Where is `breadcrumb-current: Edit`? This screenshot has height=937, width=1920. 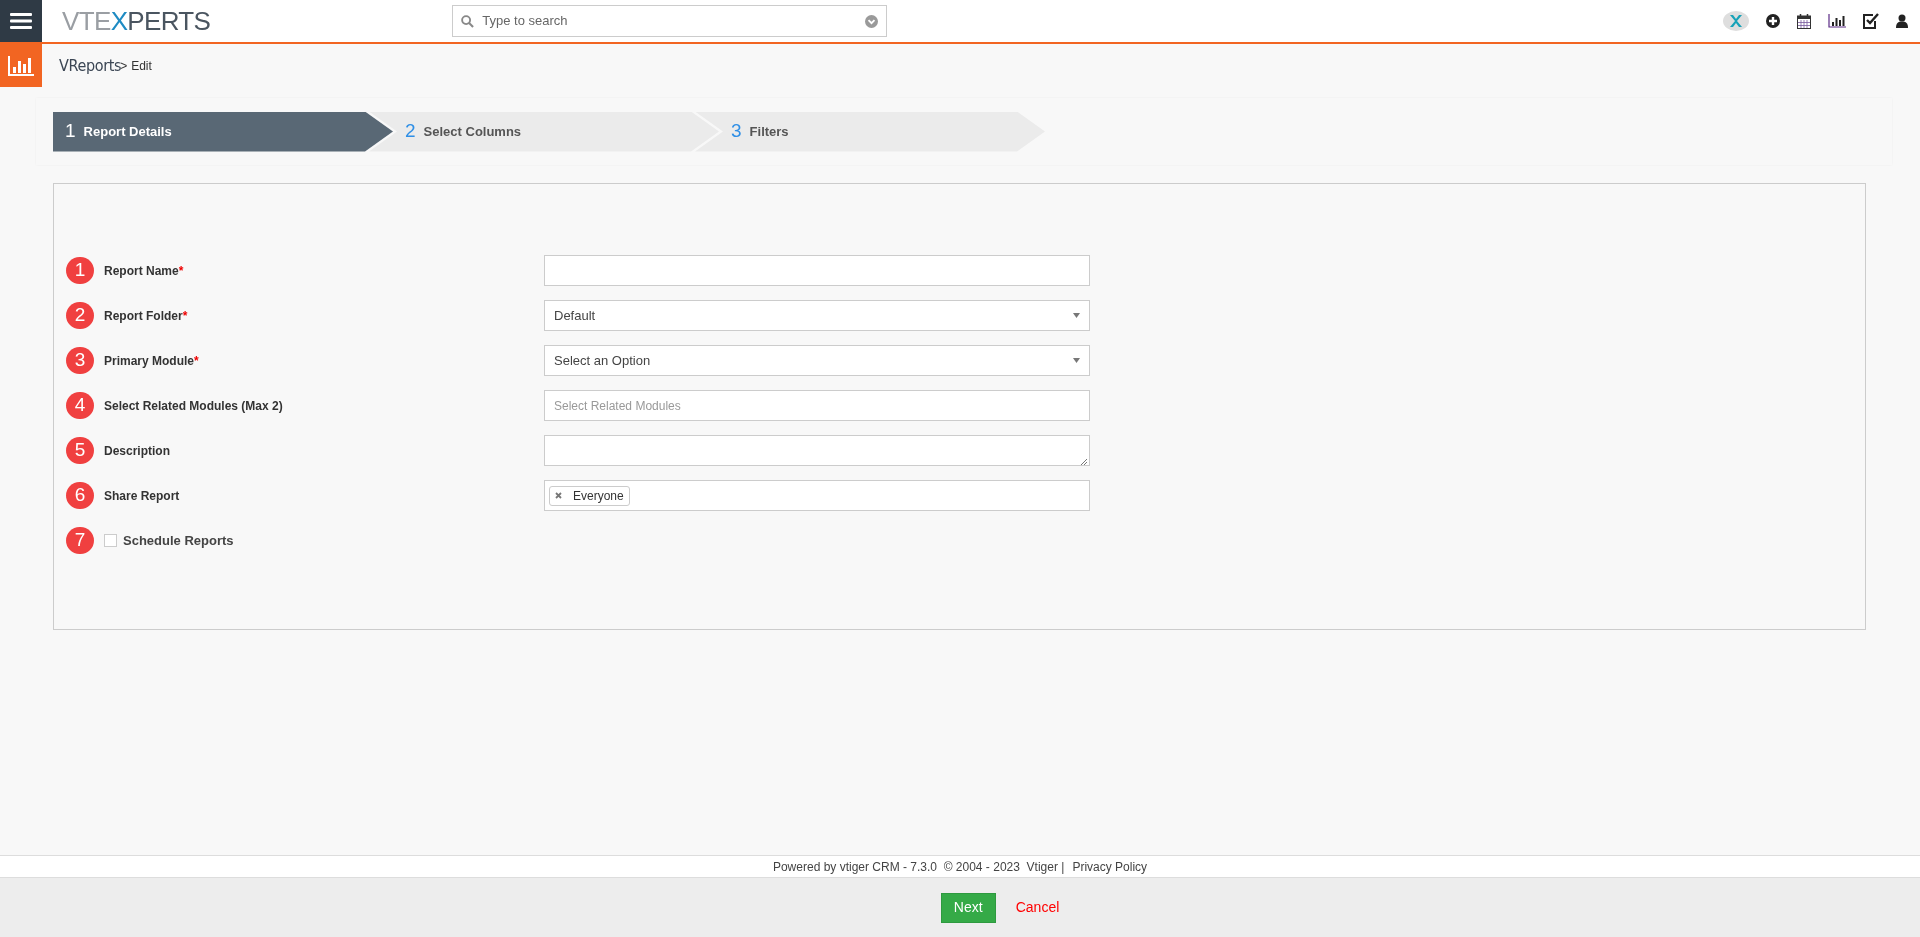
breadcrumb-current: Edit is located at coordinates (141, 66).